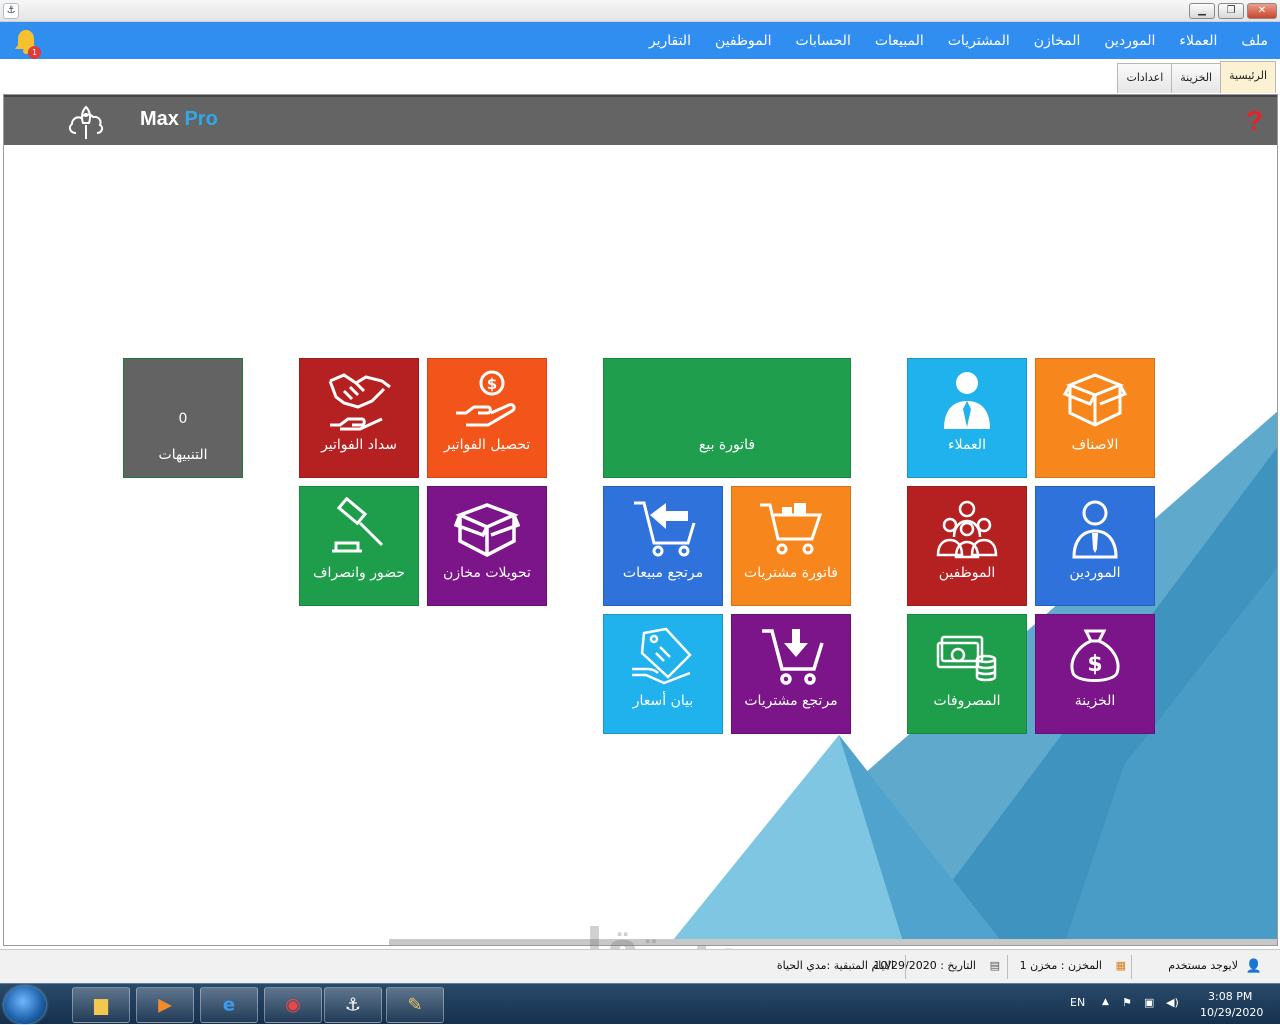  What do you see at coordinates (165, 1005) in the screenshot?
I see `media-player-icon: ▶` at bounding box center [165, 1005].